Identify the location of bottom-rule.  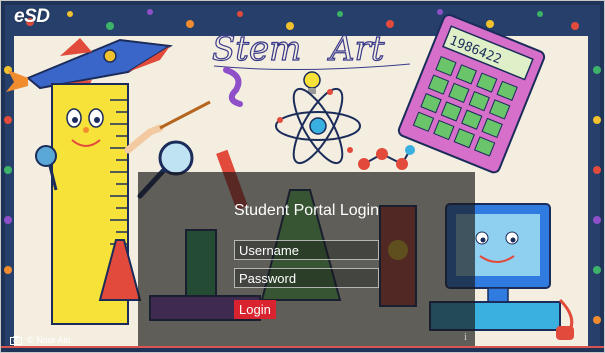
(302, 347).